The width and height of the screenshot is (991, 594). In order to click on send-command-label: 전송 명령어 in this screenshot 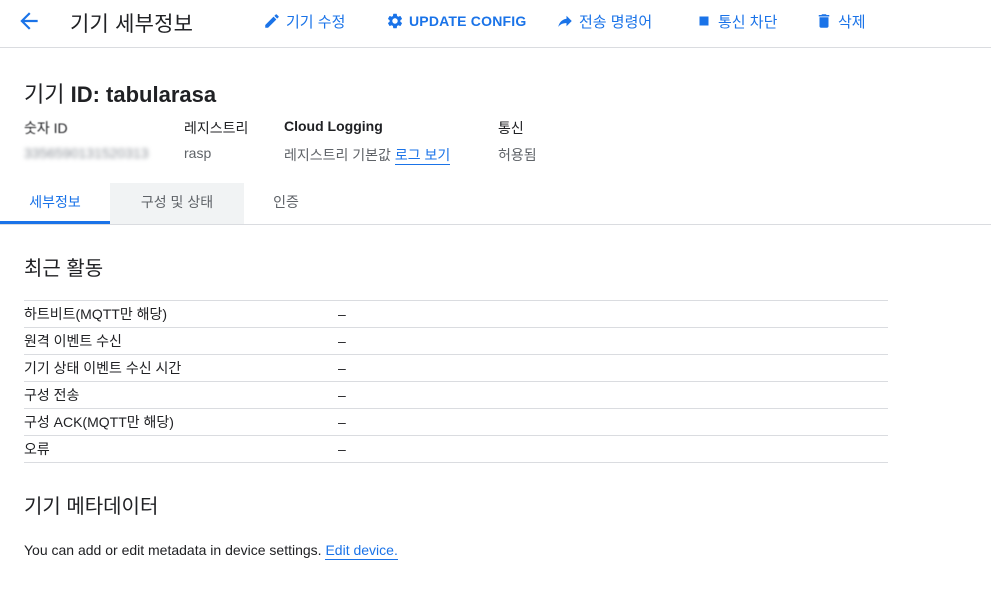, I will do `click(616, 22)`.